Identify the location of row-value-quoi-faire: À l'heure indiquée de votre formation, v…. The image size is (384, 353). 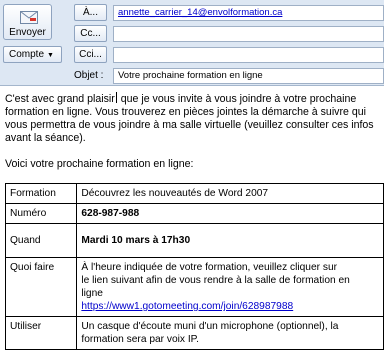
(230, 287).